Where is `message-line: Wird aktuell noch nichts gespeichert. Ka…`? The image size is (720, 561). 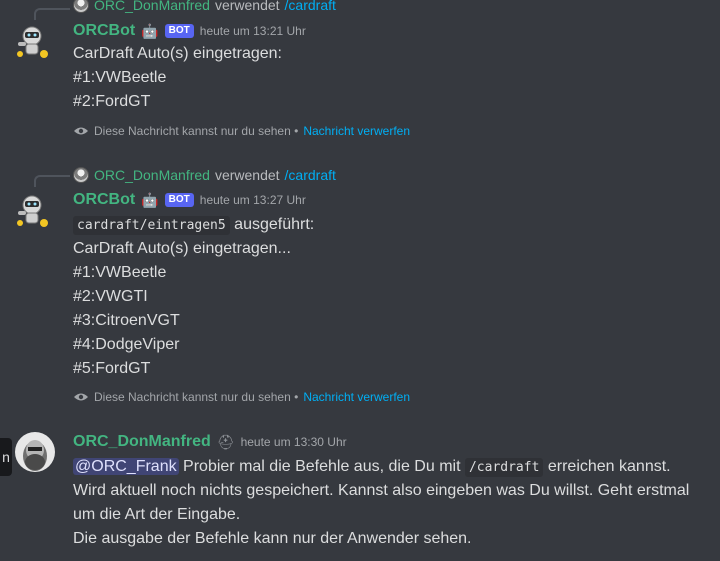
message-line: Wird aktuell noch nichts gespeichert. Ka… is located at coordinates (381, 490).